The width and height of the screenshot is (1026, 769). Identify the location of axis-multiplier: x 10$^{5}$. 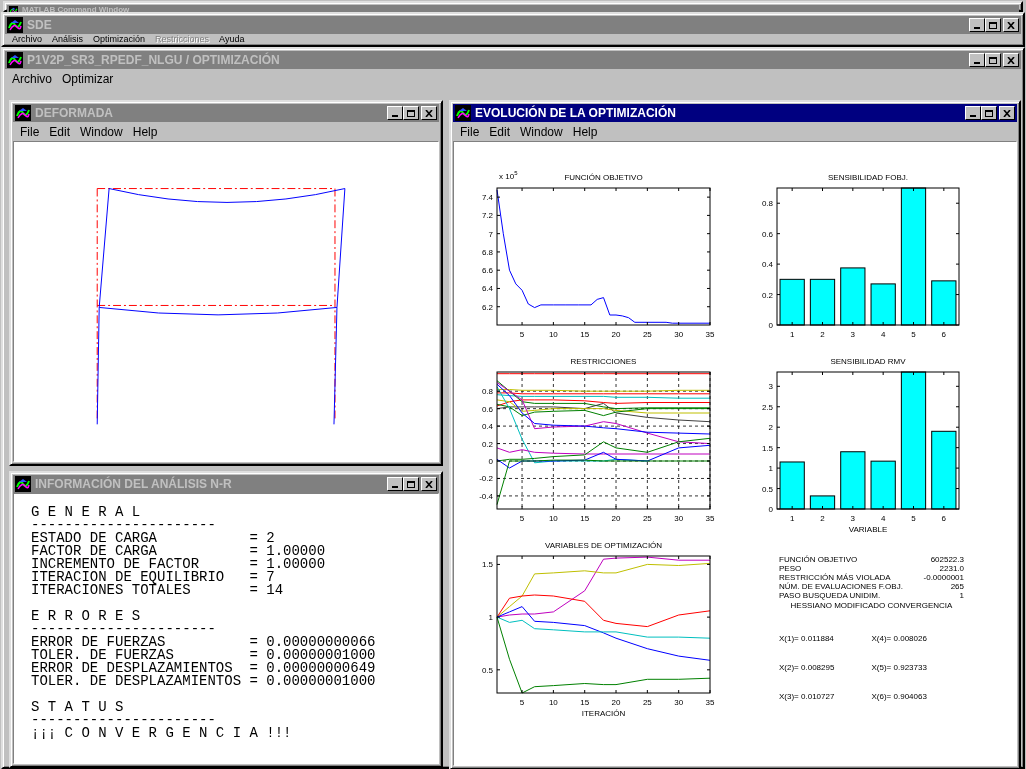
(508, 175).